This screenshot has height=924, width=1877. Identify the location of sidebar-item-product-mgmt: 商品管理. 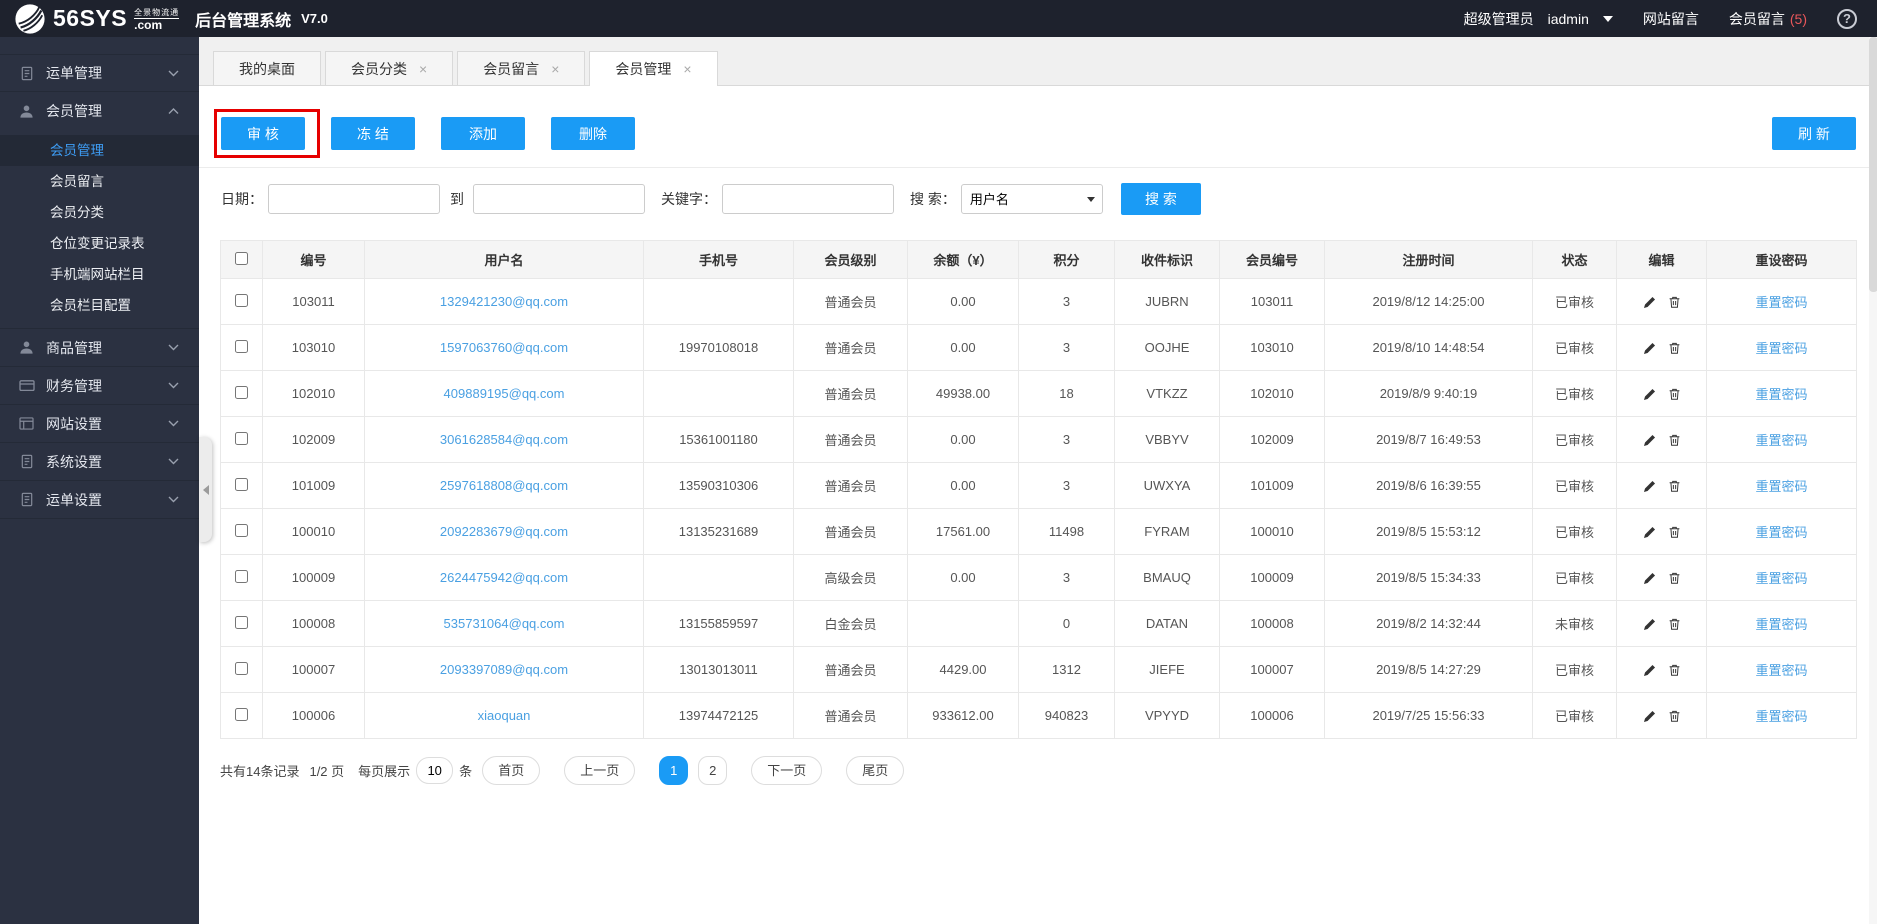
(99, 348).